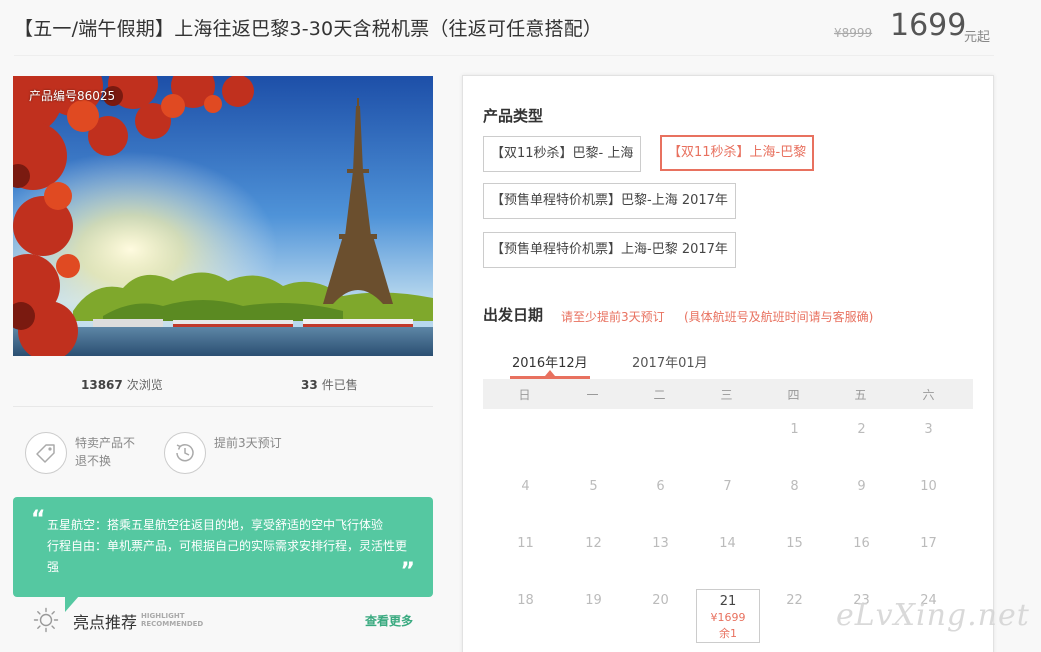 The image size is (1041, 652). I want to click on departure-date-title: 出发日期, so click(513, 315).